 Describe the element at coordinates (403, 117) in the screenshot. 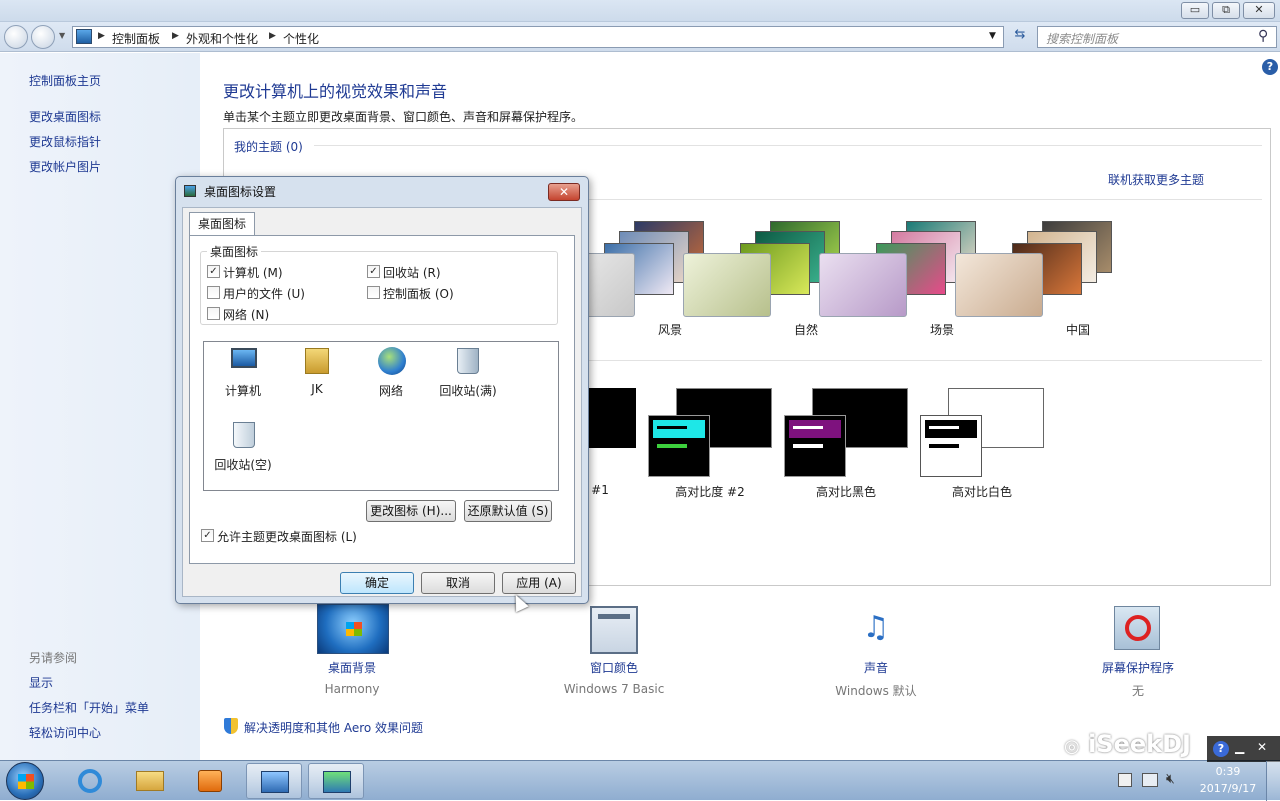

I see `page-subtitle: 单击某个主题立即更改桌面背景、窗口颜色、声音和屏幕保护程序。` at that location.